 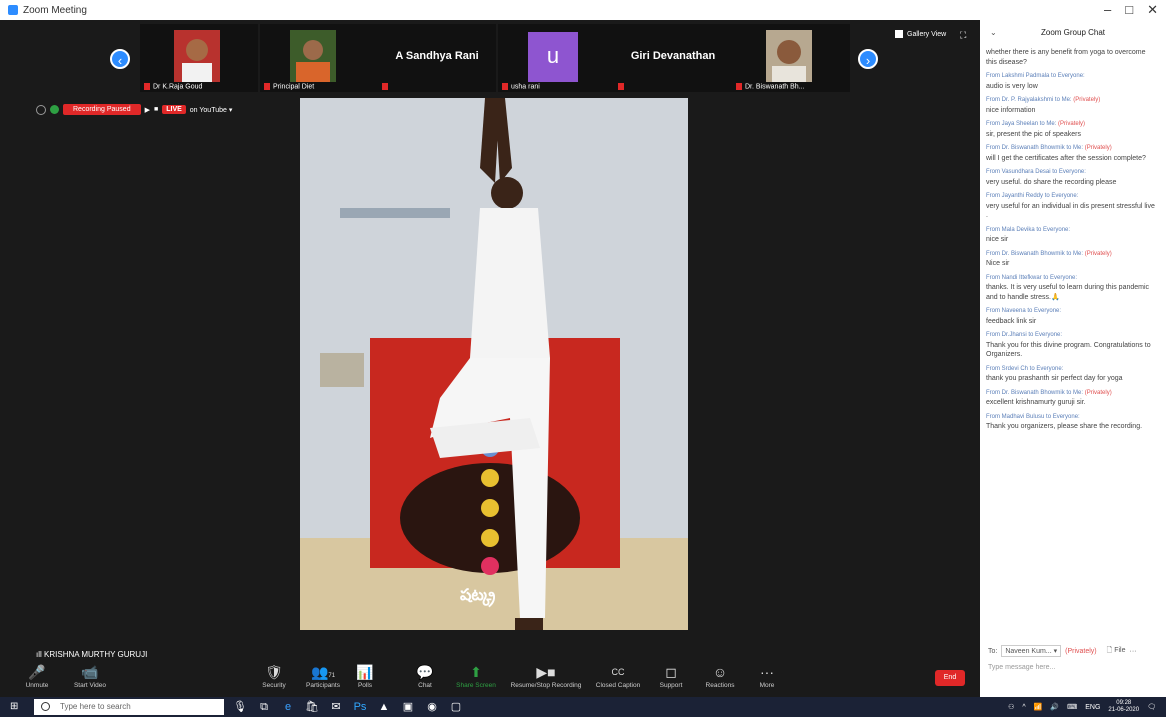 I want to click on fullscreen-icon: ⛶, so click(x=963, y=35).